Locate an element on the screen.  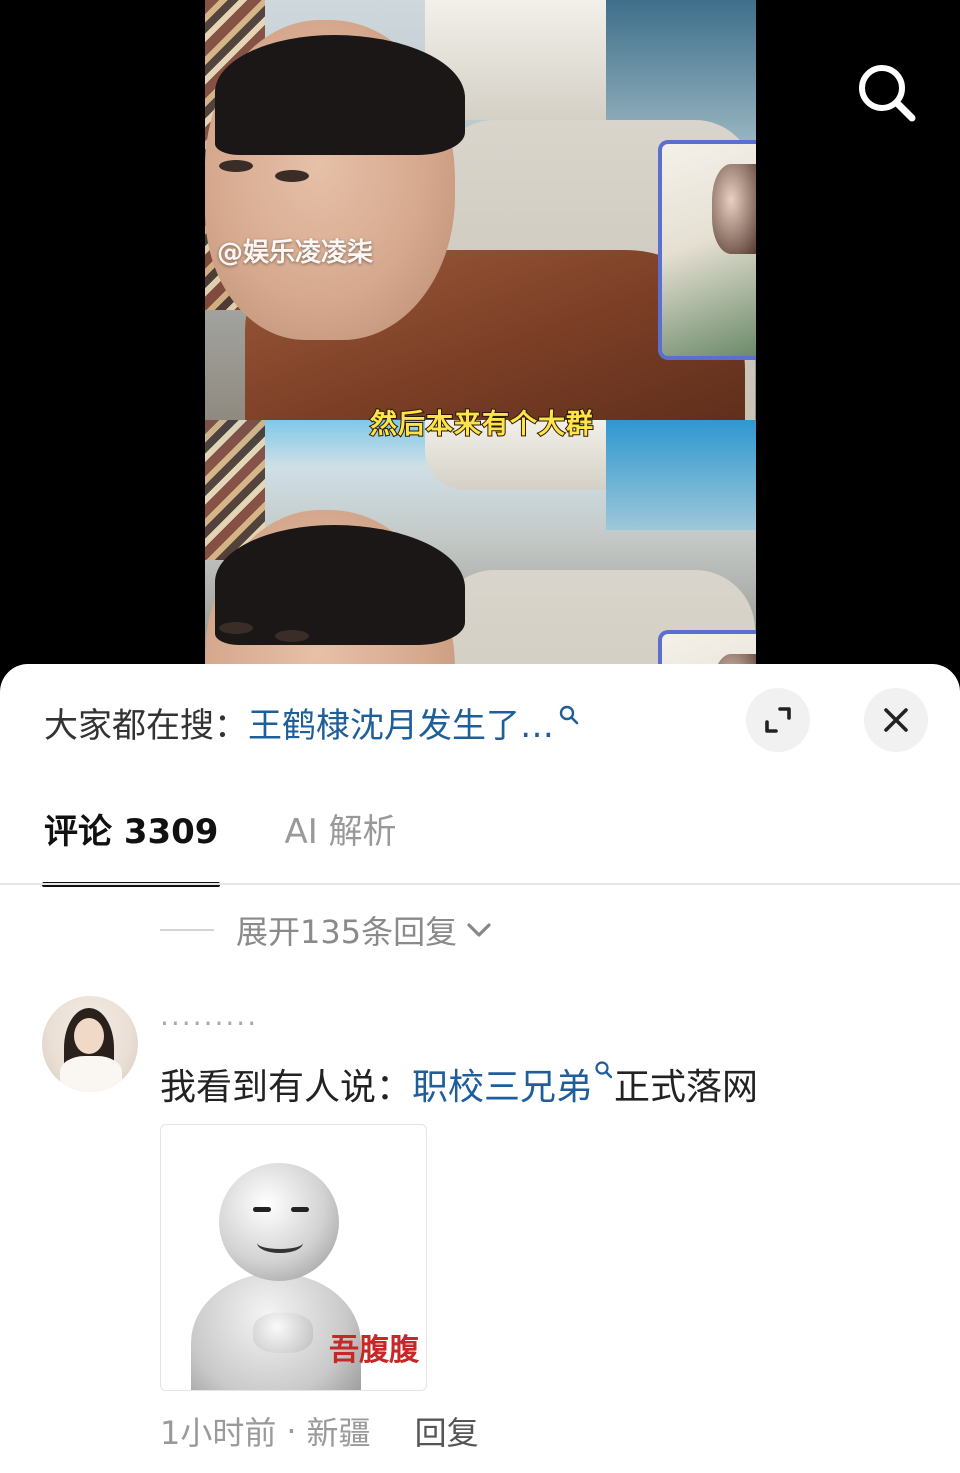
comment-username: ········· is located at coordinates (209, 1024).